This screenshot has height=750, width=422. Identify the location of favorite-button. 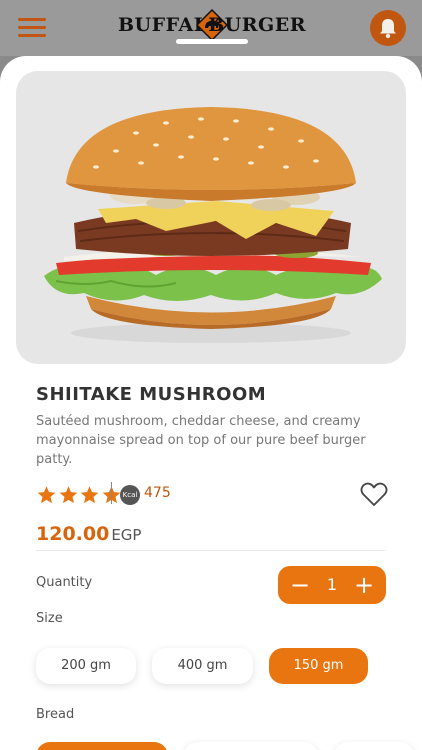
(374, 494).